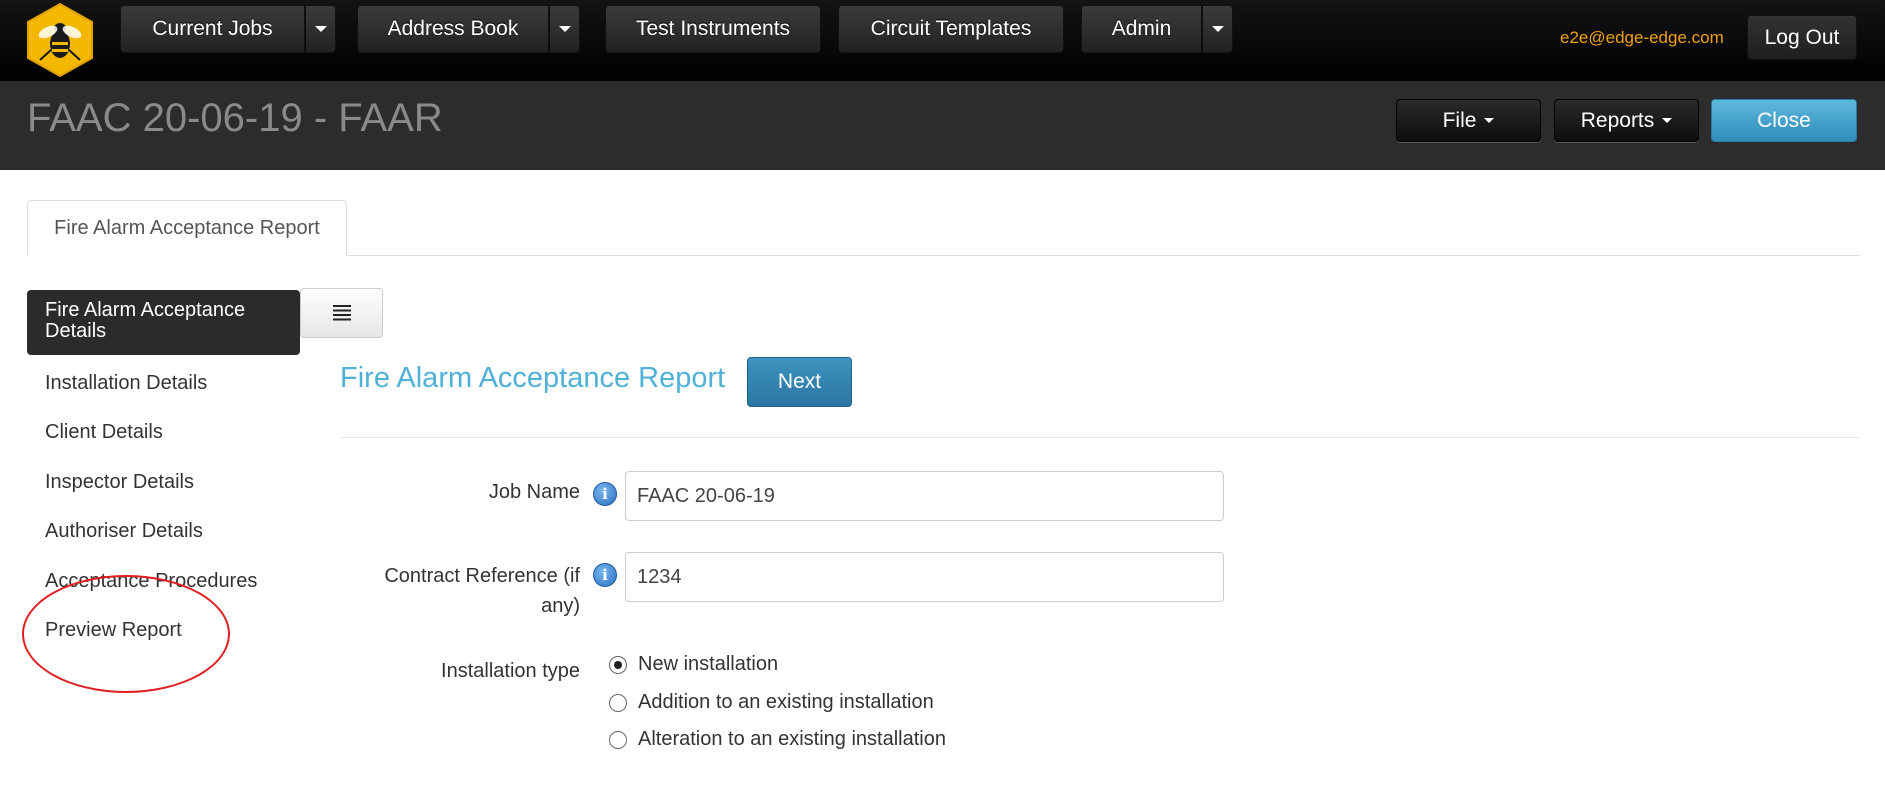 This screenshot has height=791, width=1885. I want to click on current-jobs-group: Current Jobs, so click(228, 29).